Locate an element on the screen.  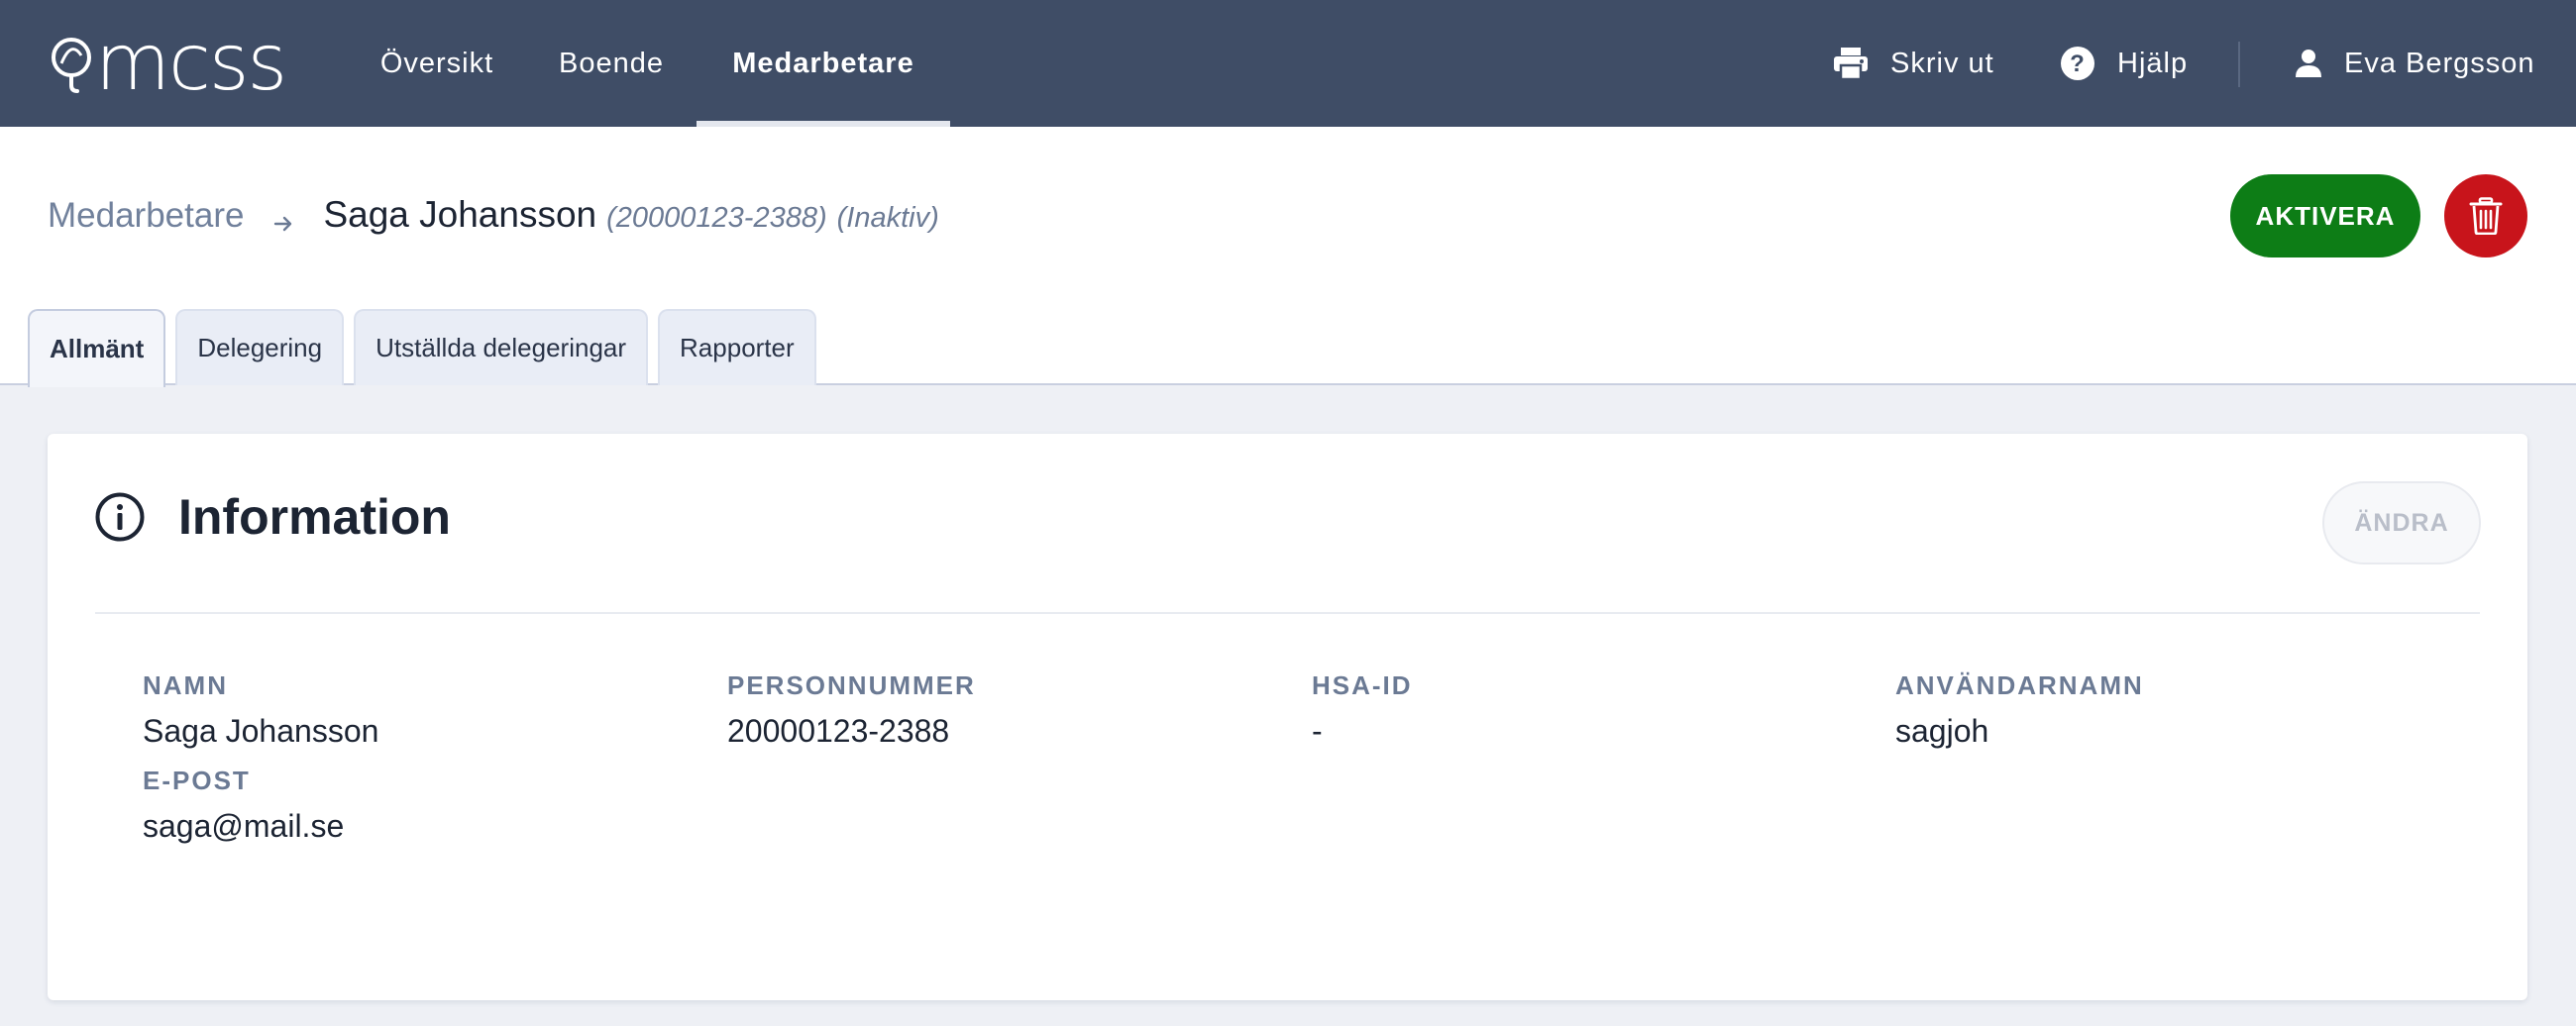
tab-label: Utställda delegeringar is located at coordinates (502, 347).